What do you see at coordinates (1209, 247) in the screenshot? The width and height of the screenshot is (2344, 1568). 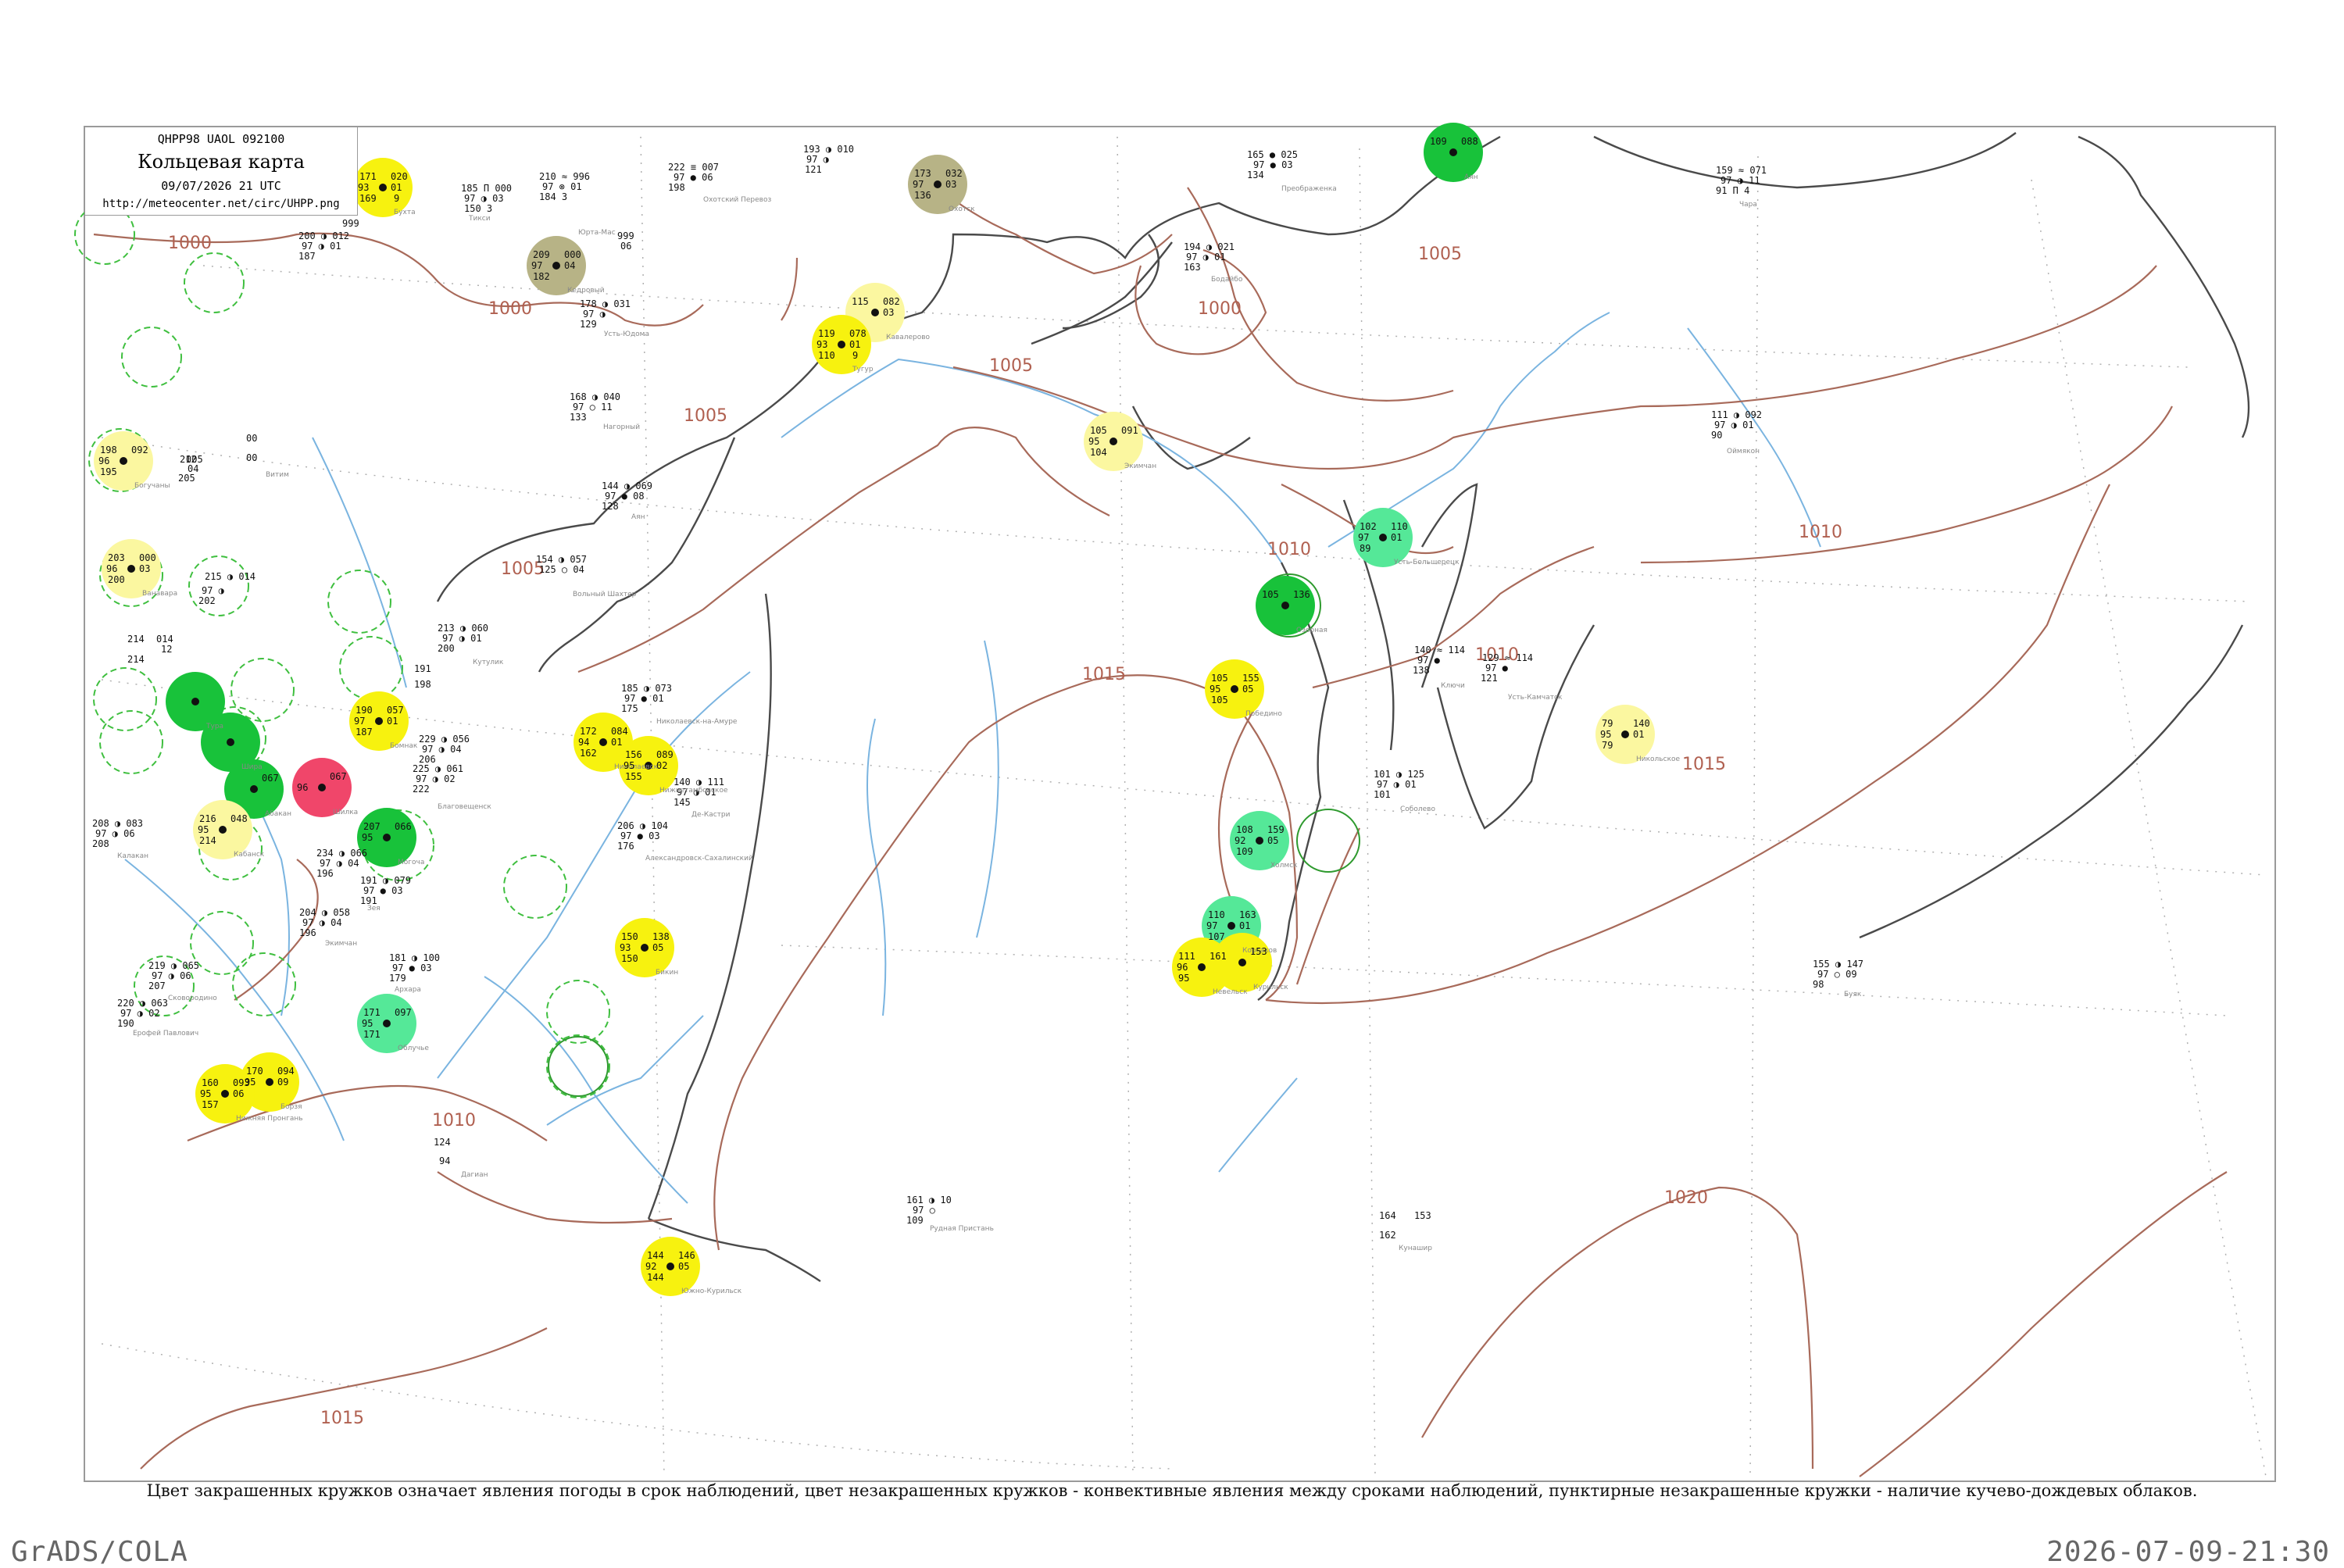 I see `svg-text: 194 ◑ 021` at bounding box center [1209, 247].